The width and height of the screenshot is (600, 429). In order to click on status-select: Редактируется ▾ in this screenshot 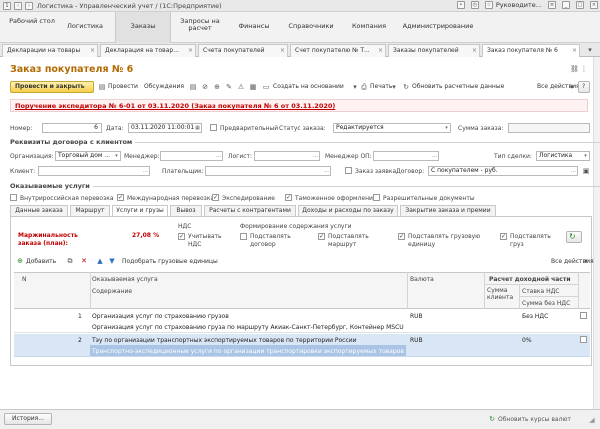, I will do `click(392, 128)`.